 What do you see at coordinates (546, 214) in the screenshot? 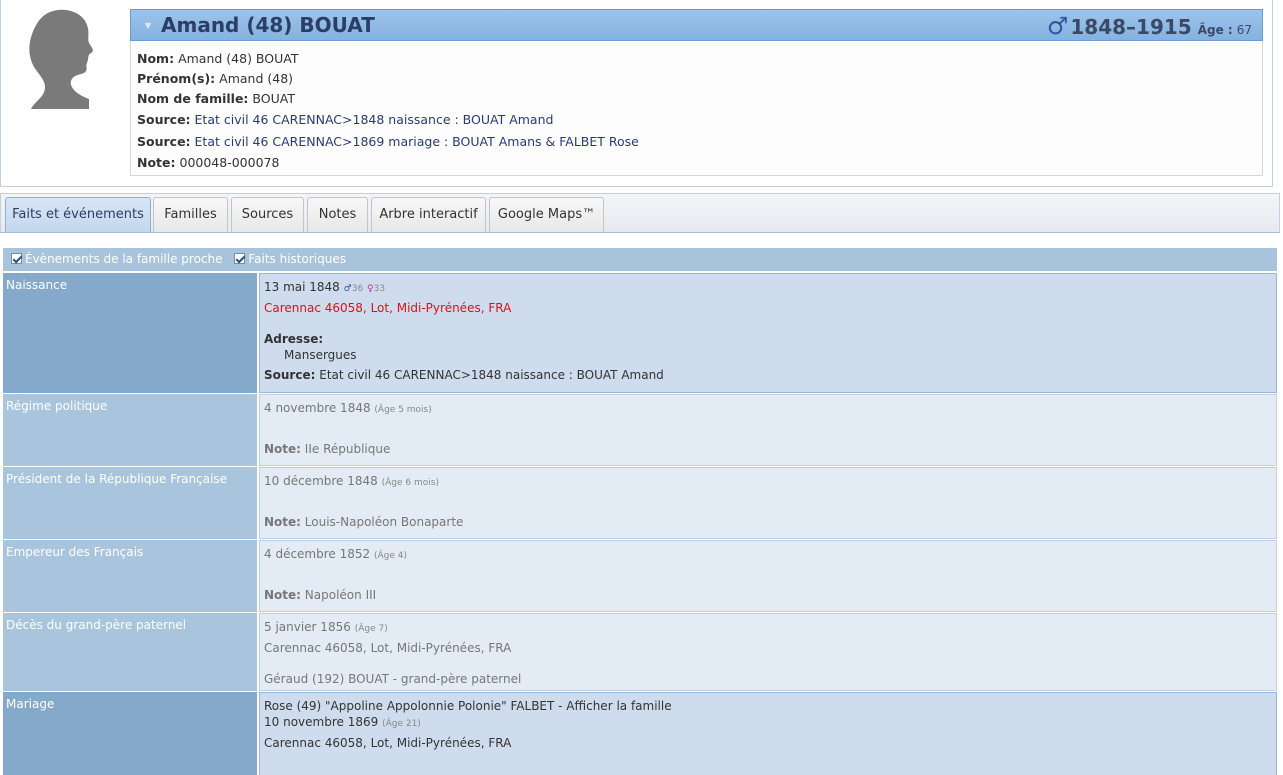
I see `tab-google-maps: Google Maps™` at bounding box center [546, 214].